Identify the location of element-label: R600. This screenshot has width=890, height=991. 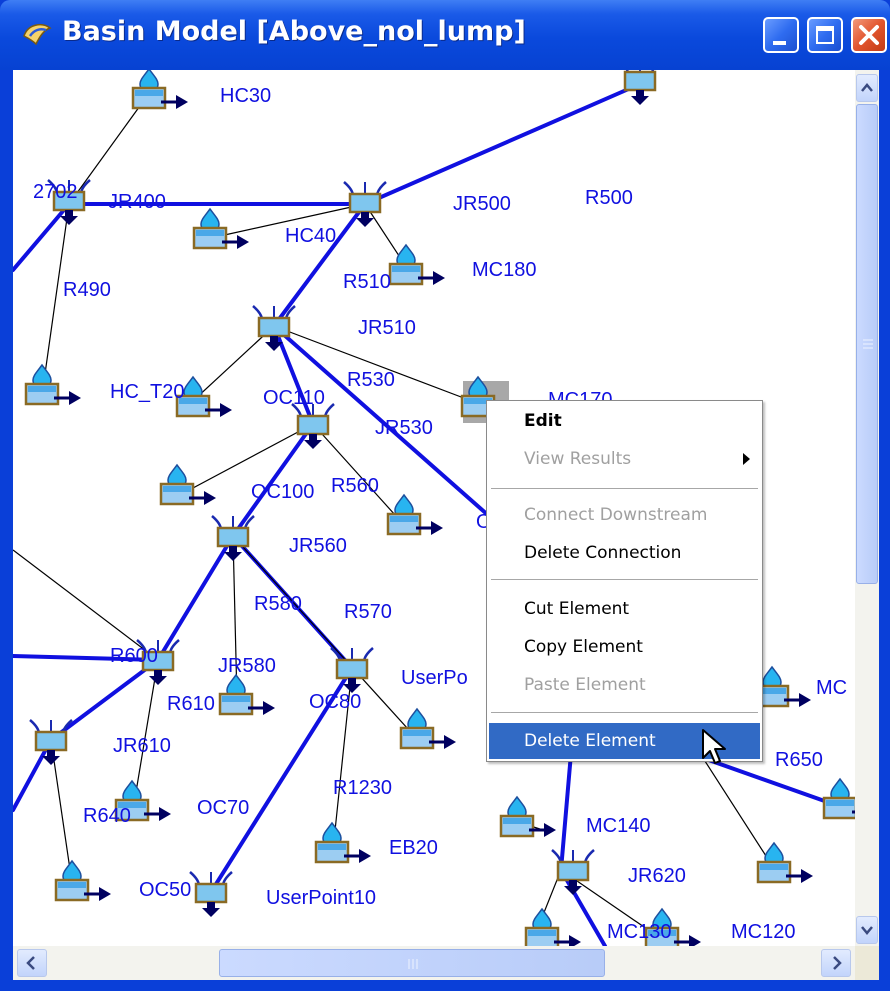
(134, 656).